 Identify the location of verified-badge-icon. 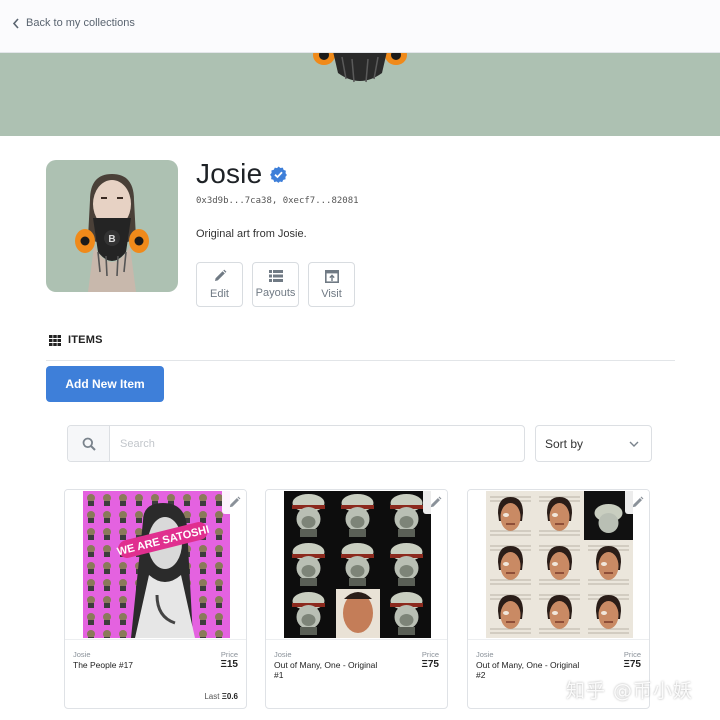
(279, 174).